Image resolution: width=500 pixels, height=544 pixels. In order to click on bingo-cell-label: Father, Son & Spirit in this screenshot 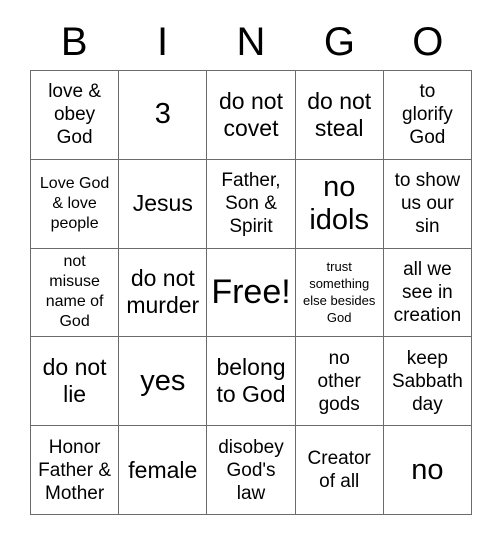, I will do `click(251, 204)`.